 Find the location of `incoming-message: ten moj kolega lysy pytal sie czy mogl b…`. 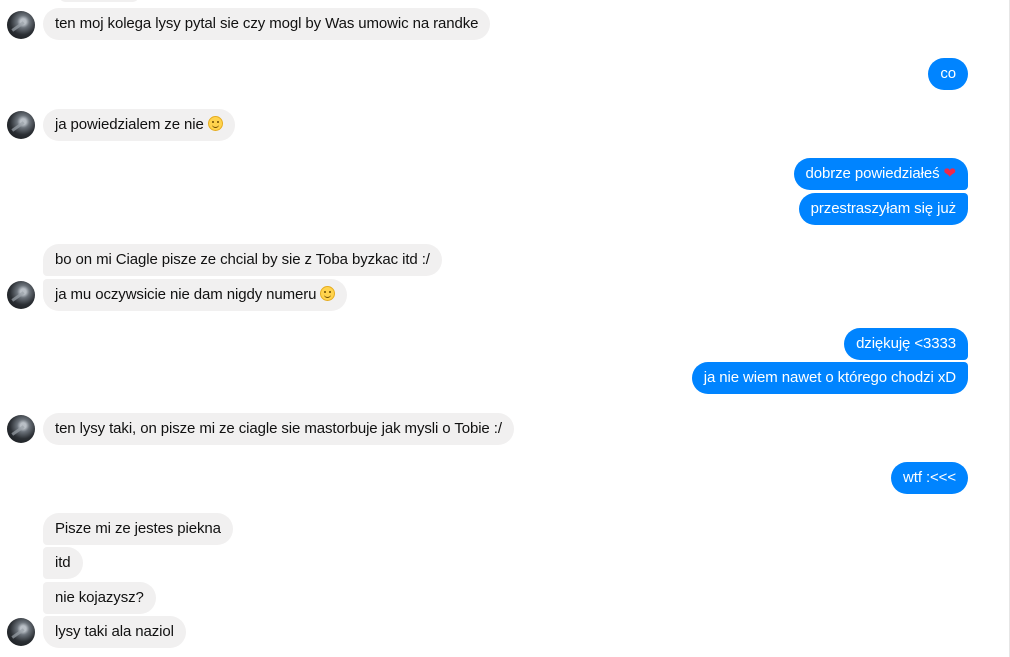

incoming-message: ten moj kolega lysy pytal sie czy mogl b… is located at coordinates (267, 24).